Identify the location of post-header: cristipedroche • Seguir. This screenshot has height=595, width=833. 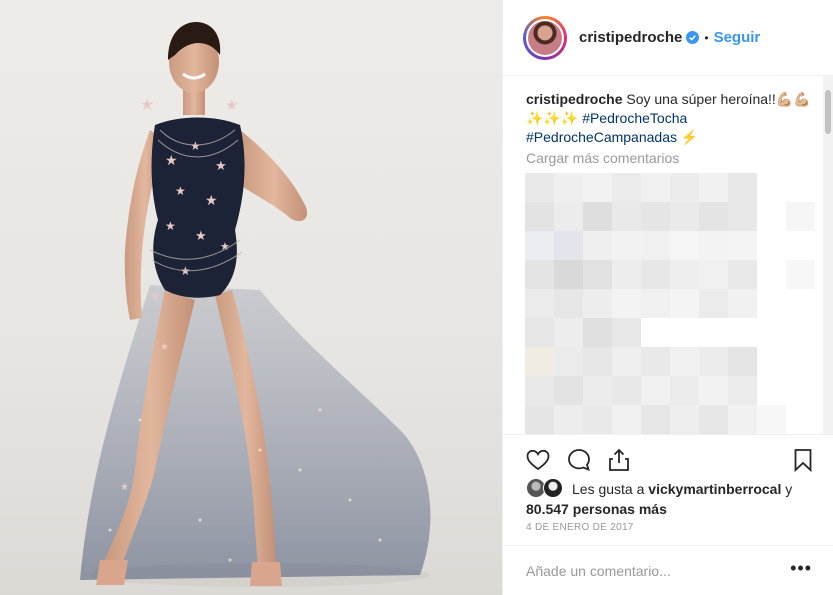
(668, 38).